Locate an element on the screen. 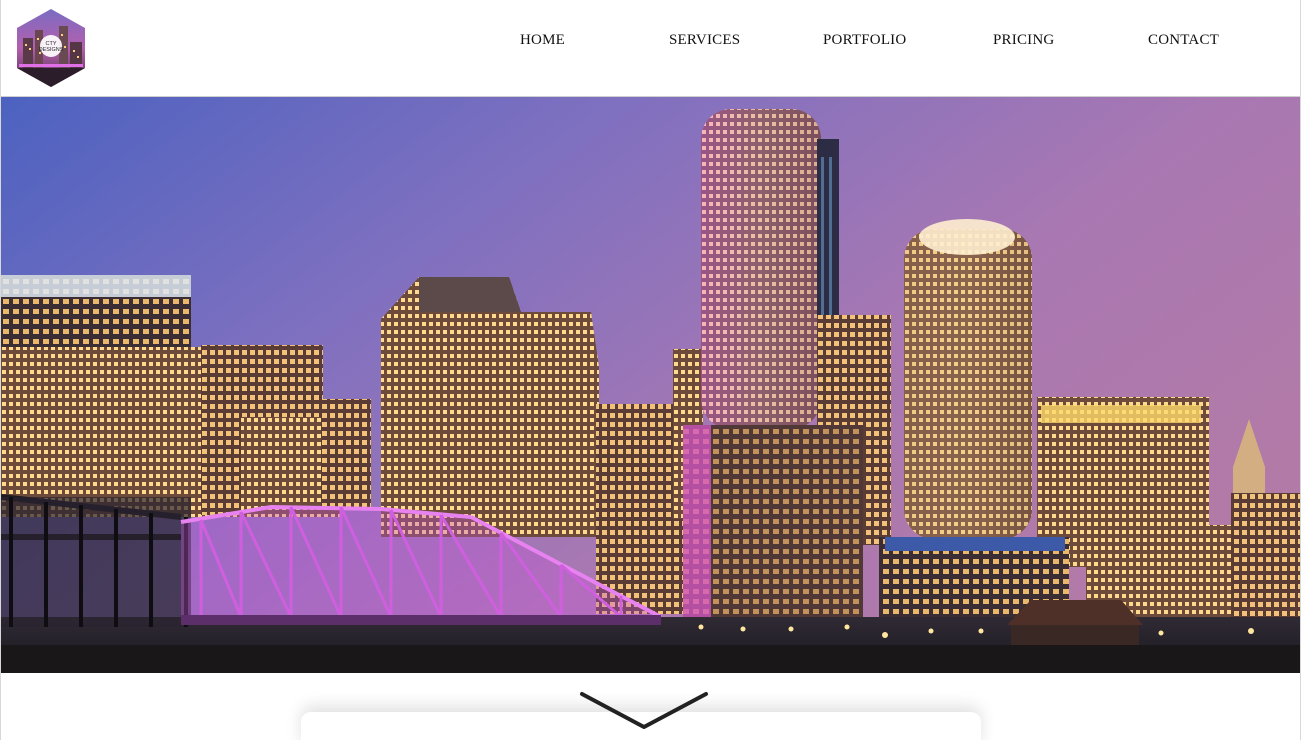 This screenshot has height=740, width=1301. main-nav: HOME SERVICES PORTFOLIO PRICING CONTACT is located at coordinates (650, 42).